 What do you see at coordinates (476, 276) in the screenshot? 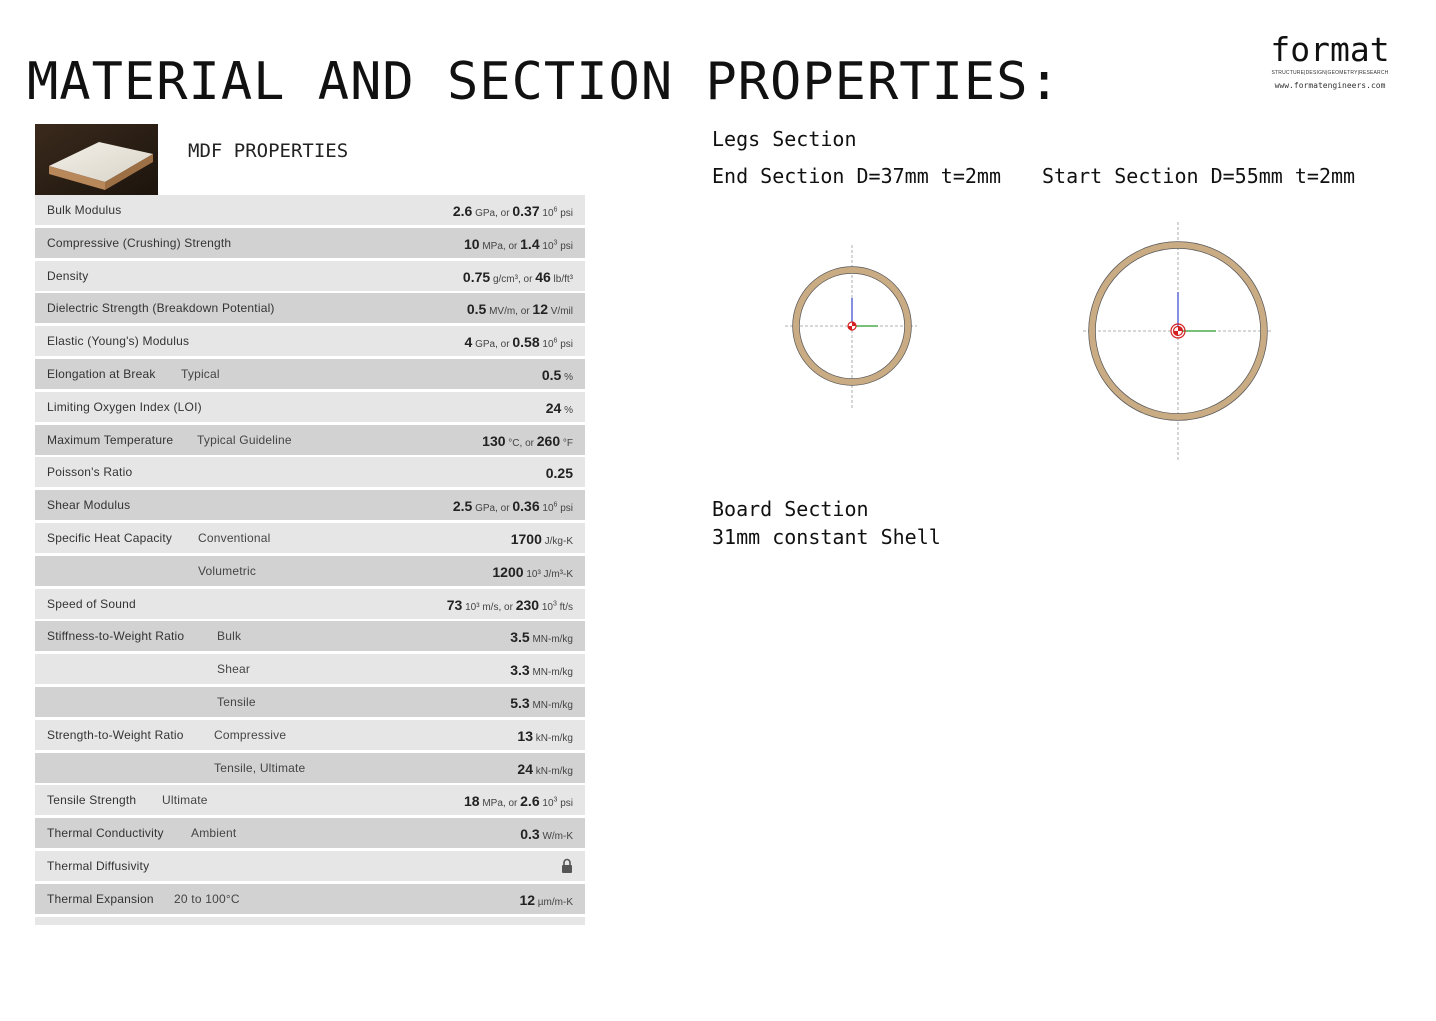
I see `value-primary: 0.75` at bounding box center [476, 276].